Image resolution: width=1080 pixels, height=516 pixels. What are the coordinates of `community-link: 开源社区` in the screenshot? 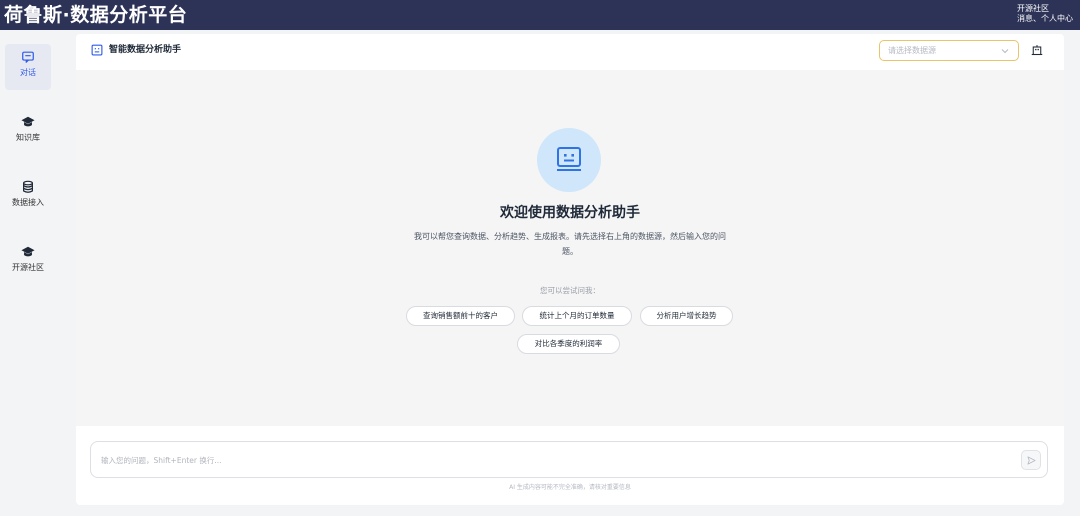 It's located at (1045, 9).